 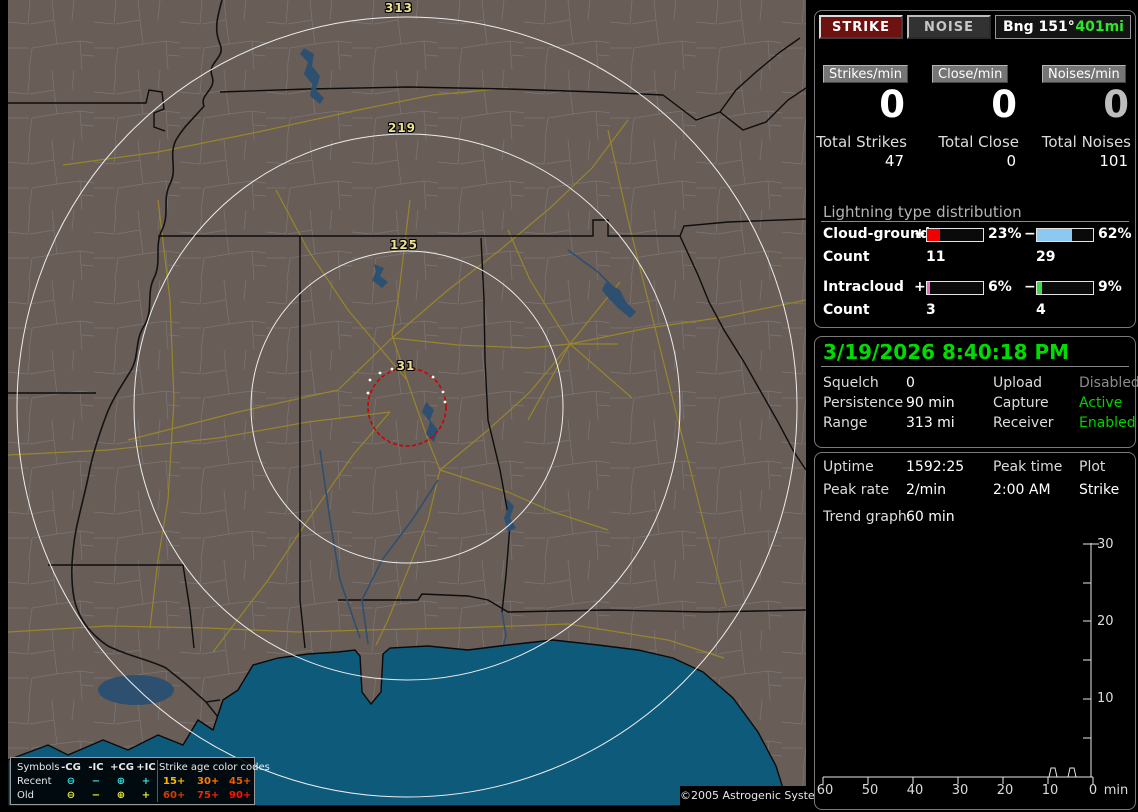 I want to click on cg-plus-bar, so click(x=955, y=235).